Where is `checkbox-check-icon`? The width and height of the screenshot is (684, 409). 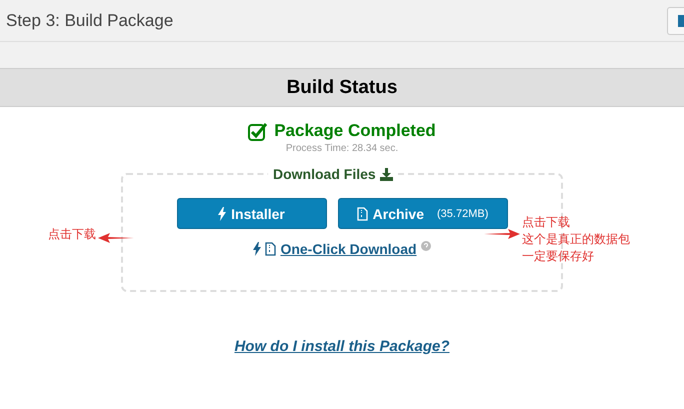 checkbox-check-icon is located at coordinates (258, 131).